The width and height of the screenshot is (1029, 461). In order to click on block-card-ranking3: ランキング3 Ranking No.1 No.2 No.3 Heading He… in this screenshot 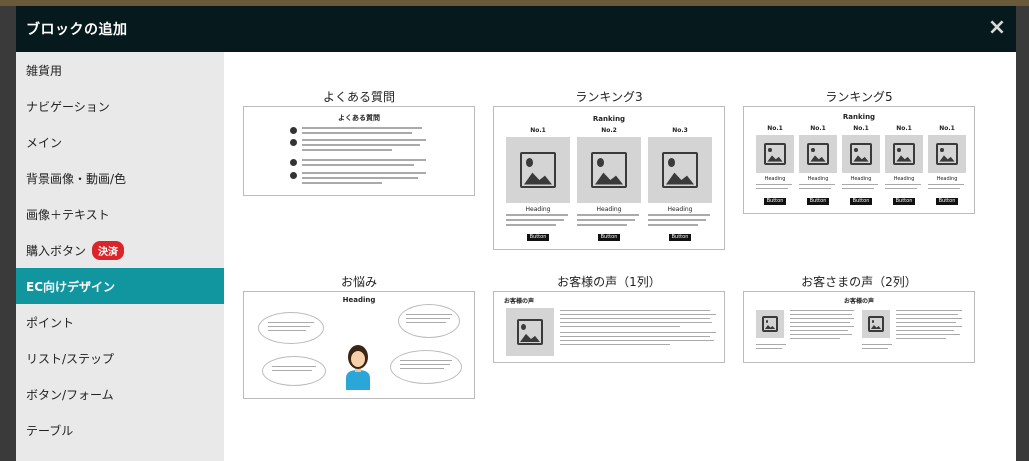, I will do `click(609, 169)`.